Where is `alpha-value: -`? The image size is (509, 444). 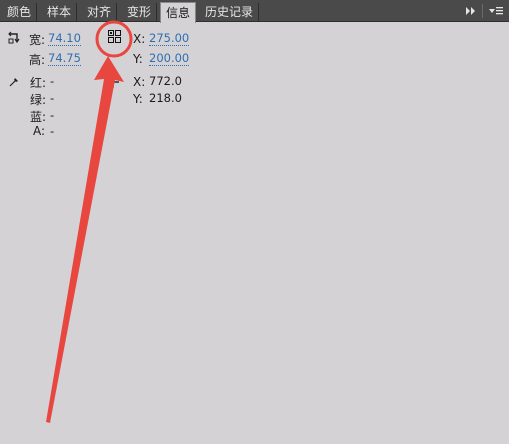
alpha-value: - is located at coordinates (52, 131).